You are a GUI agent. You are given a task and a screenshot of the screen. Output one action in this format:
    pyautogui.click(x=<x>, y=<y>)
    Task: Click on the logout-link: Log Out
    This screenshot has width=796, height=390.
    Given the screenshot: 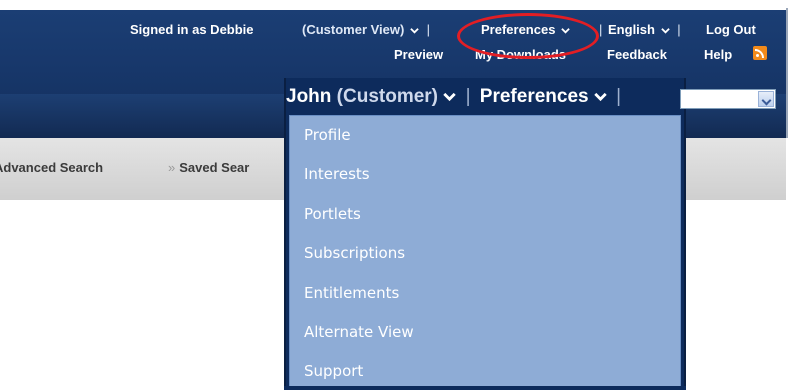 What is the action you would take?
    pyautogui.click(x=731, y=29)
    